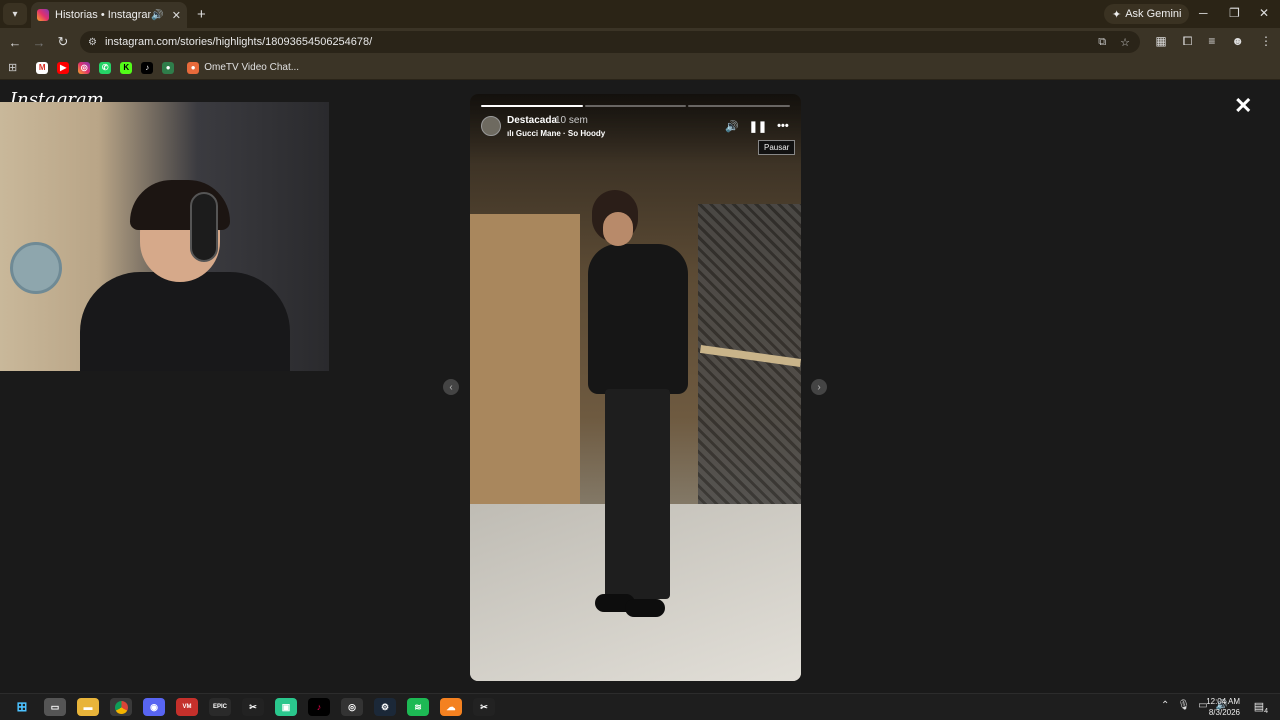 The width and height of the screenshot is (1280, 720). What do you see at coordinates (638, 319) in the screenshot?
I see `story-person-body` at bounding box center [638, 319].